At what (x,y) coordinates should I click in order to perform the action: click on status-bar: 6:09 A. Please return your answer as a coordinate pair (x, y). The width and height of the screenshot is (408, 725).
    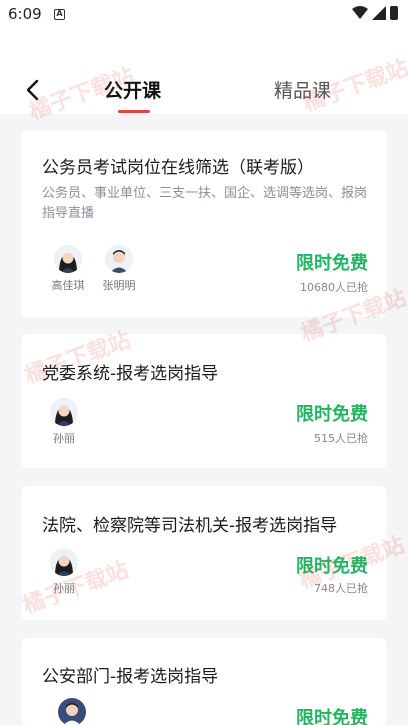
    Looking at the image, I should click on (204, 14).